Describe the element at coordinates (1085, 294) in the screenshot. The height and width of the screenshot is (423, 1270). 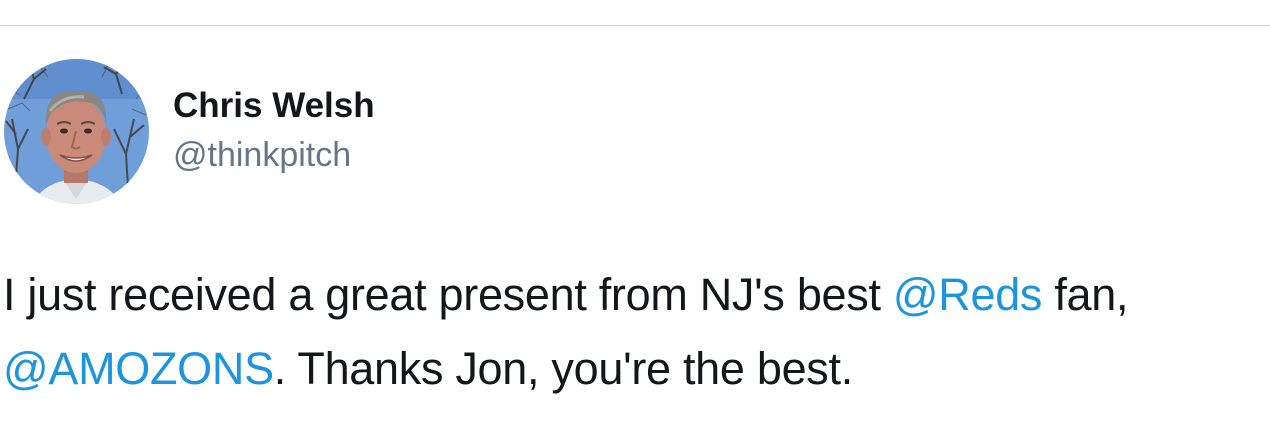
I see `tweet-text-segment: fan,` at that location.